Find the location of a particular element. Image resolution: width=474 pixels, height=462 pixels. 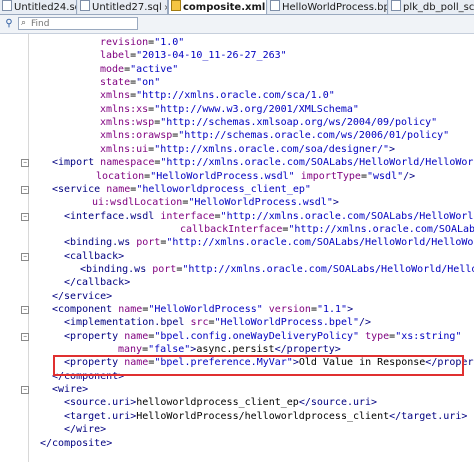

code-line: state="on" is located at coordinates (237, 82).